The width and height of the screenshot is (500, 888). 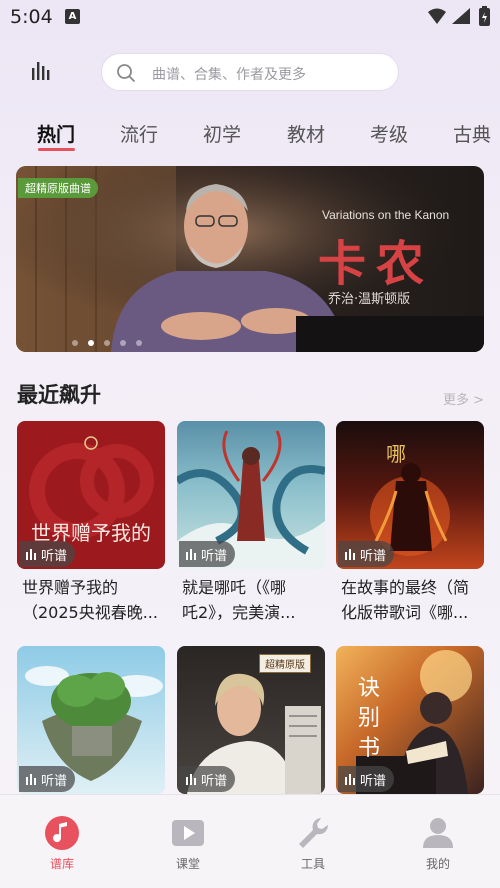 What do you see at coordinates (389, 133) in the screenshot?
I see `tab-exam: 考级` at bounding box center [389, 133].